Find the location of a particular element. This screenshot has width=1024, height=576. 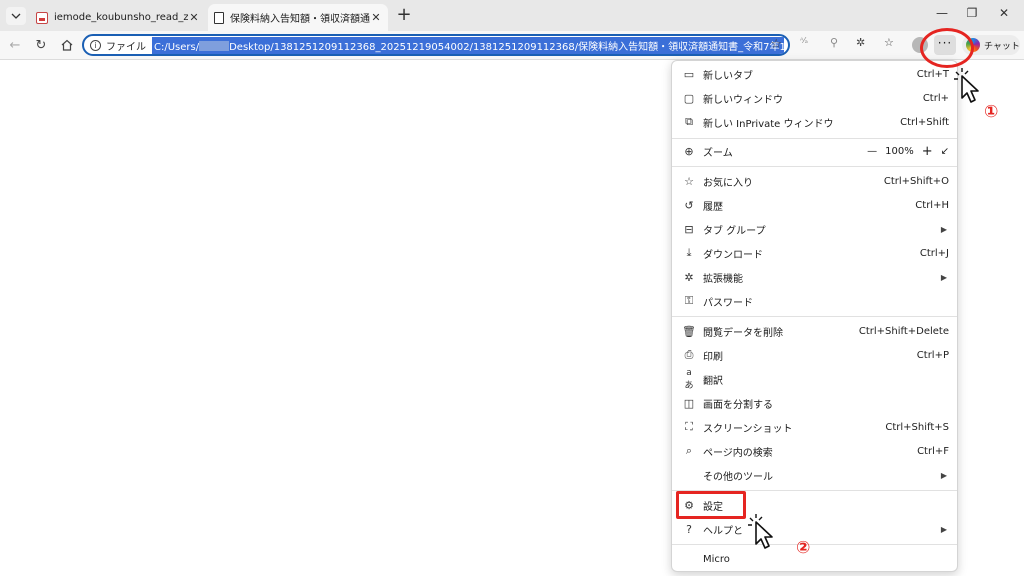

menu-item-translate: aあ 翻訳 is located at coordinates (814, 379).